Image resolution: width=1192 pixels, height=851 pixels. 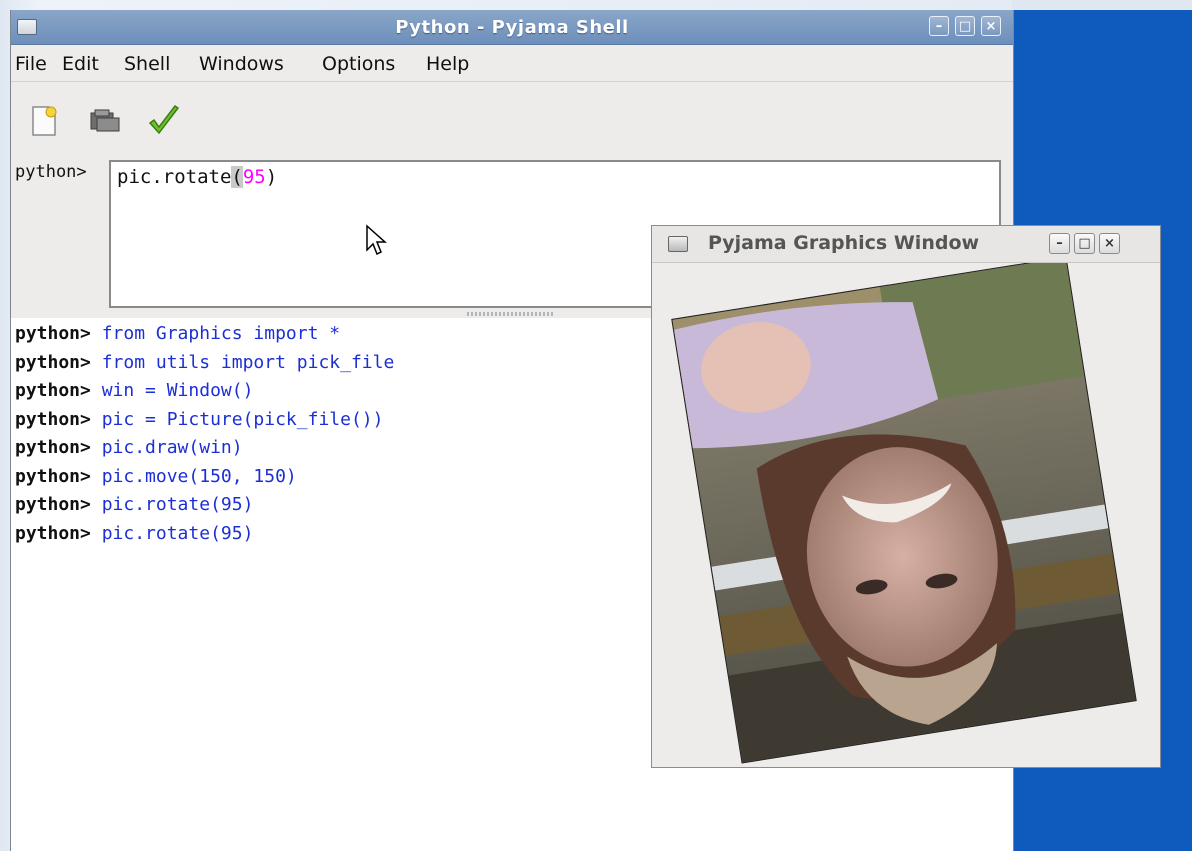 What do you see at coordinates (237, 177) in the screenshot?
I see `input-paren-open: (` at bounding box center [237, 177].